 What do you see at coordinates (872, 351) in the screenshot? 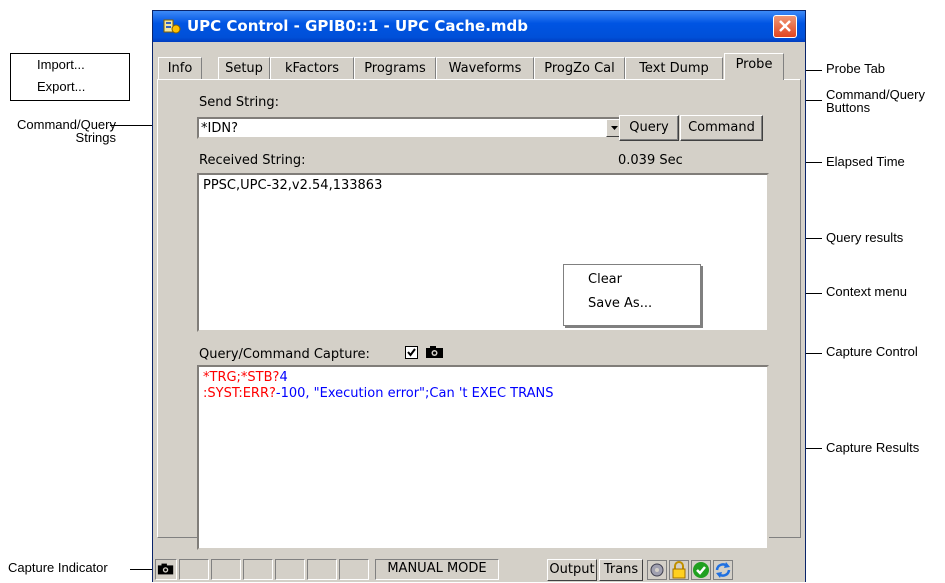
I see `callout-capture-control: Capture Control` at bounding box center [872, 351].